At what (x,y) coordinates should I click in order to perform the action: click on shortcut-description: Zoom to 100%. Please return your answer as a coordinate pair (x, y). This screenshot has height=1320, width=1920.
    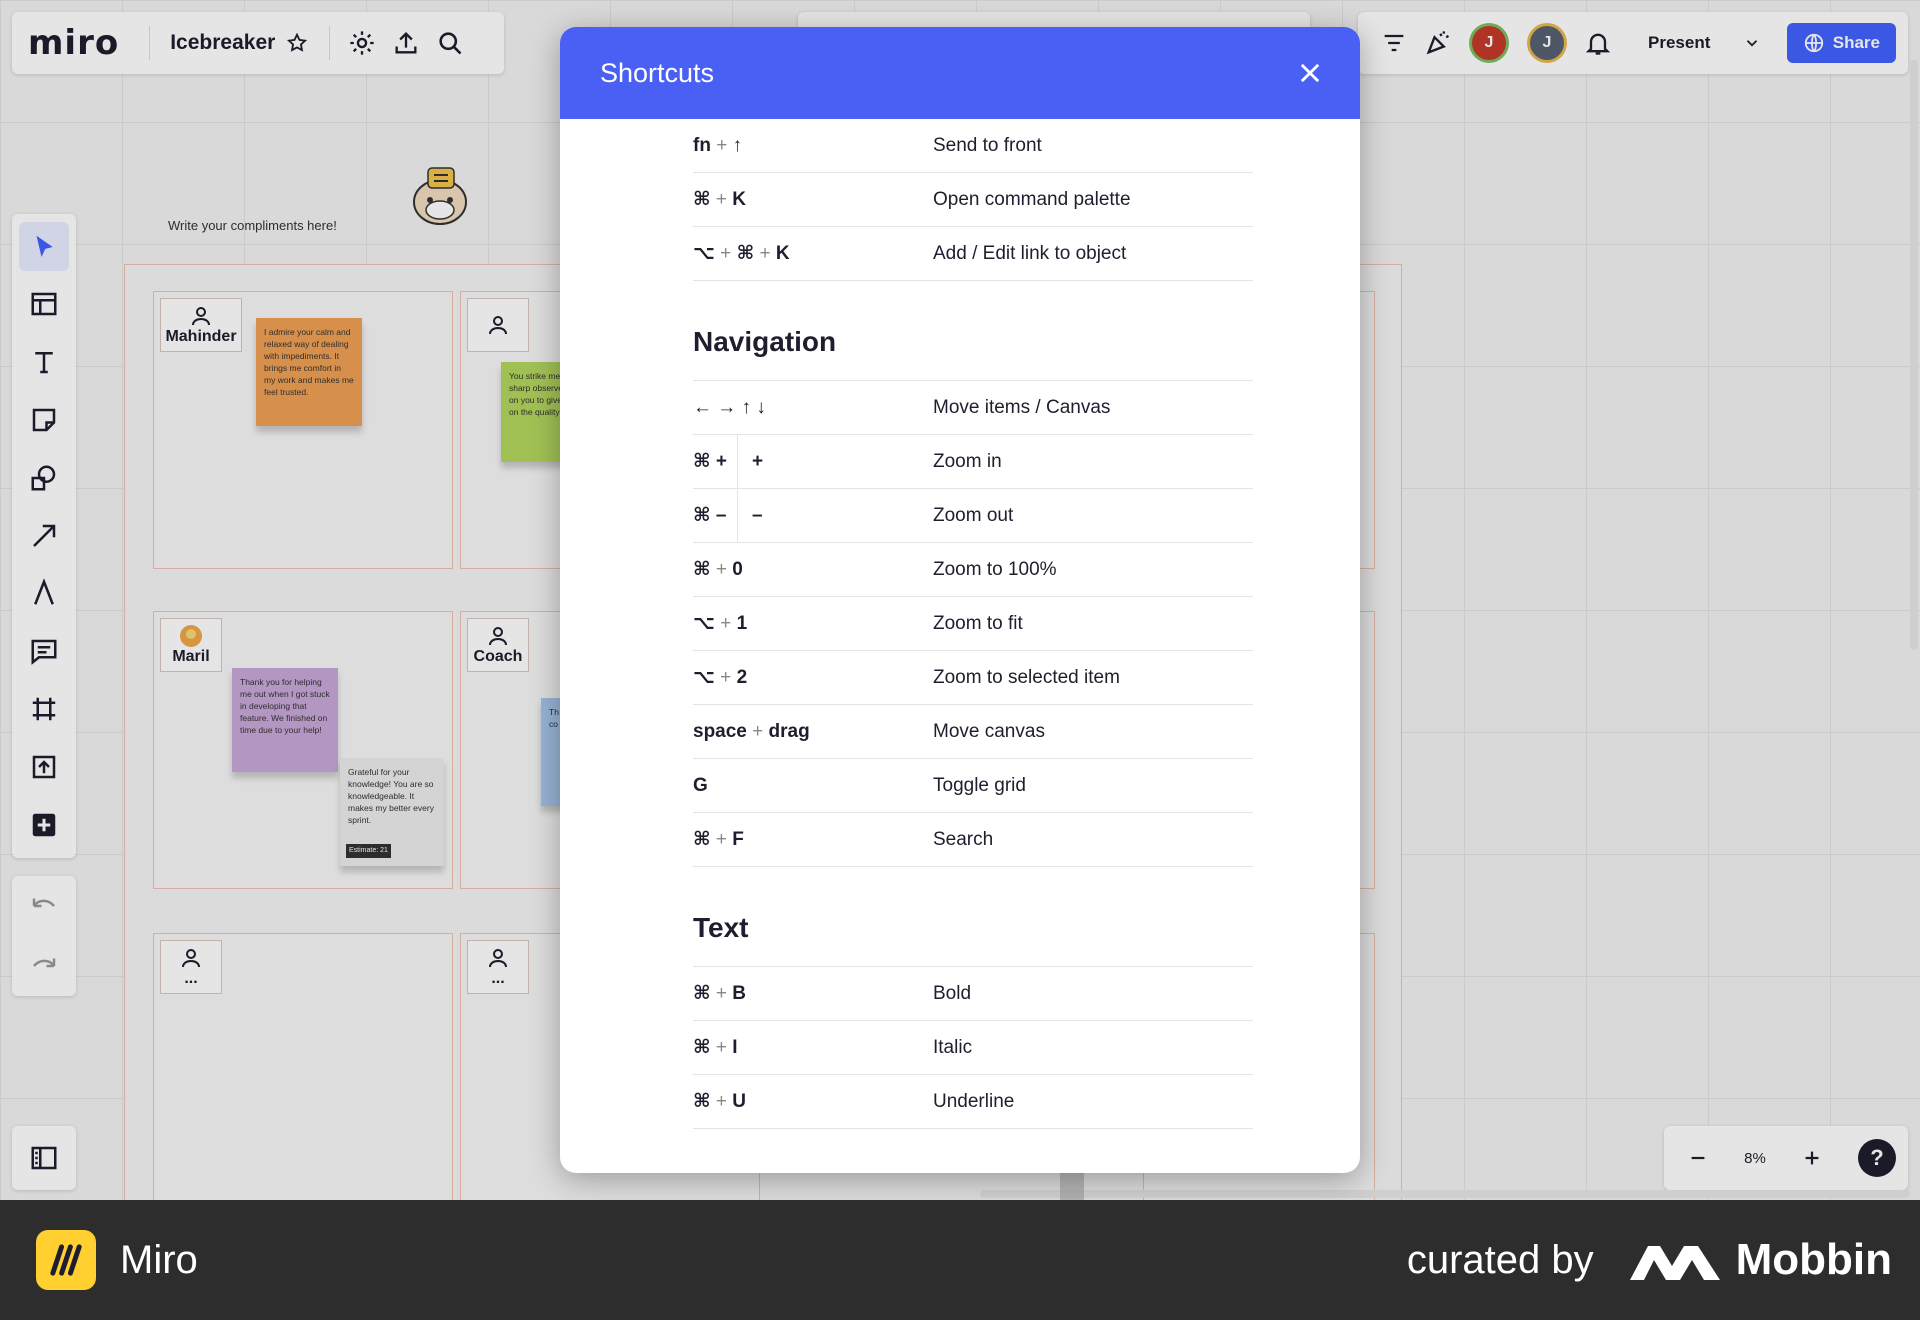
    Looking at the image, I should click on (995, 569).